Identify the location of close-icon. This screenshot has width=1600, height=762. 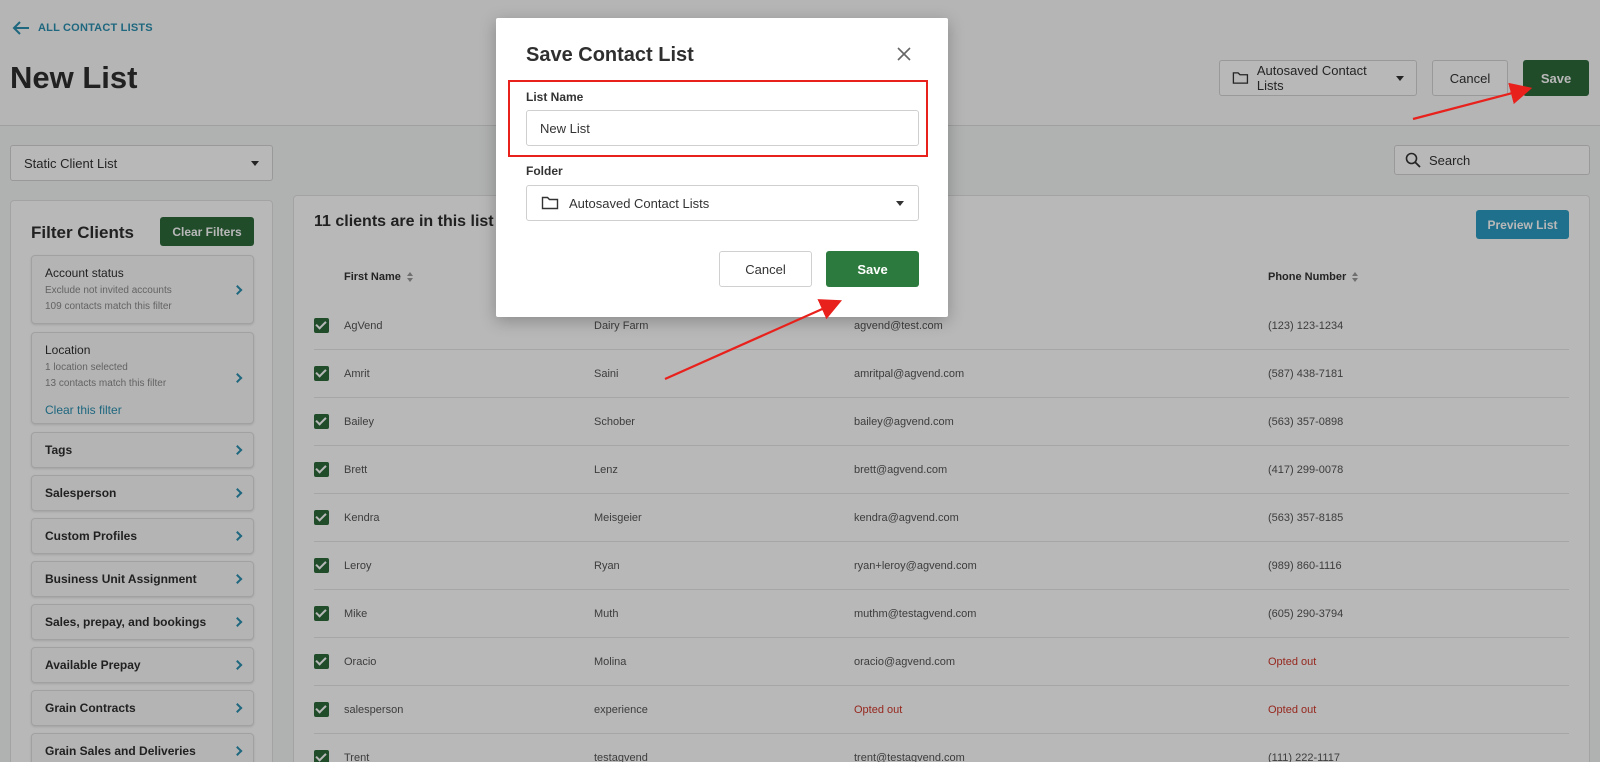
(904, 54).